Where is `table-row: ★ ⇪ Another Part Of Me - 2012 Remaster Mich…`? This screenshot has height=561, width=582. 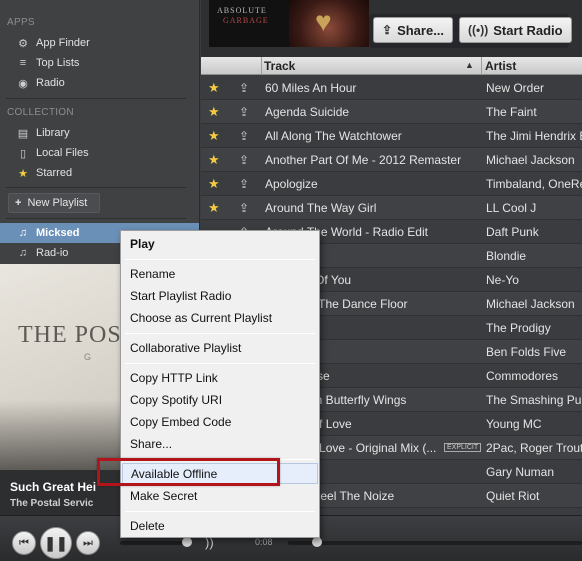 table-row: ★ ⇪ Another Part Of Me - 2012 Remaster Mich… is located at coordinates (391, 160).